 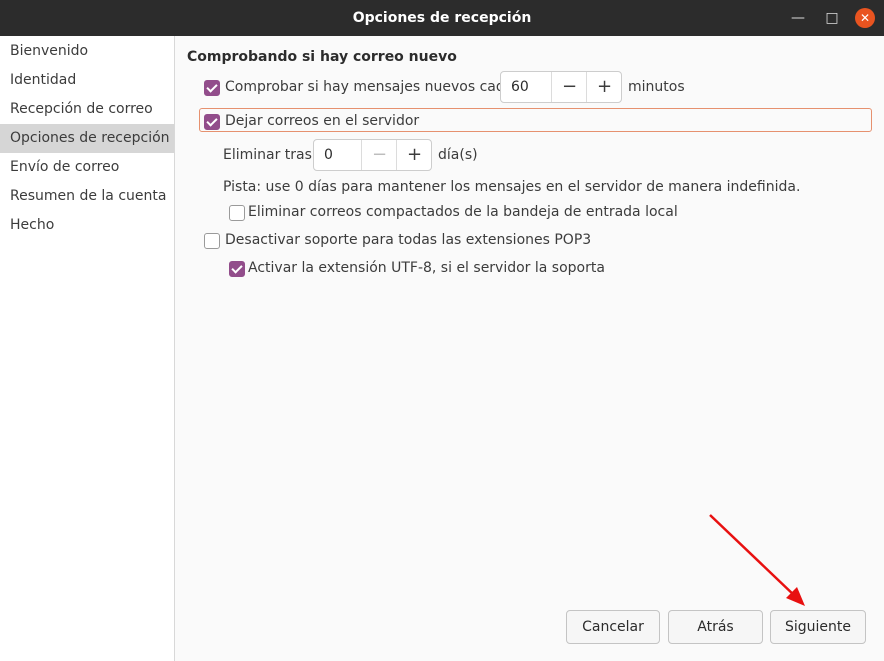 What do you see at coordinates (757, 560) in the screenshot?
I see `annotation-arrow` at bounding box center [757, 560].